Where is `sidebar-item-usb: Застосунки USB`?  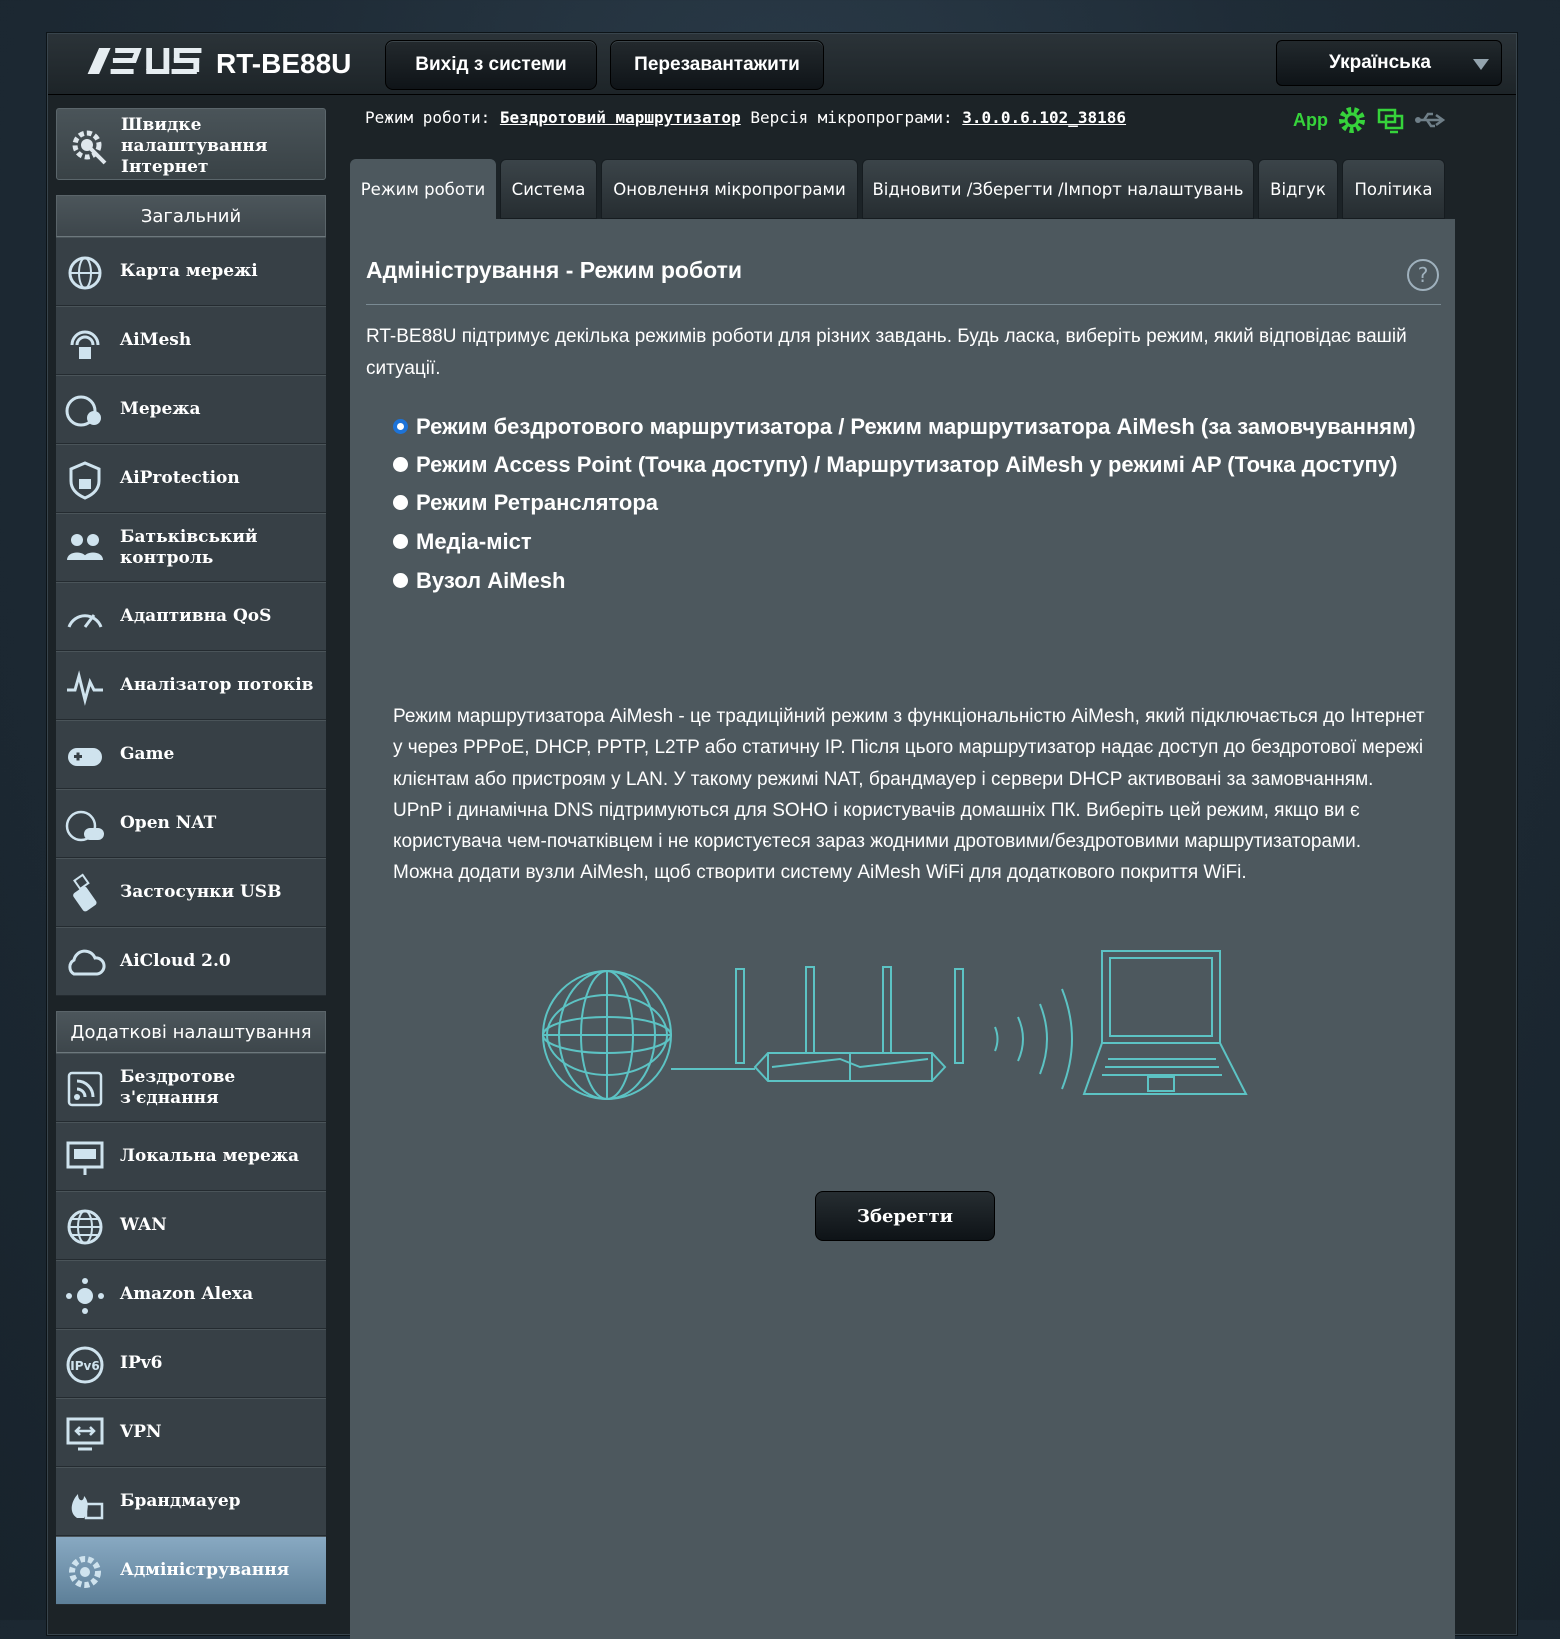 sidebar-item-usb: Застосунки USB is located at coordinates (191, 892).